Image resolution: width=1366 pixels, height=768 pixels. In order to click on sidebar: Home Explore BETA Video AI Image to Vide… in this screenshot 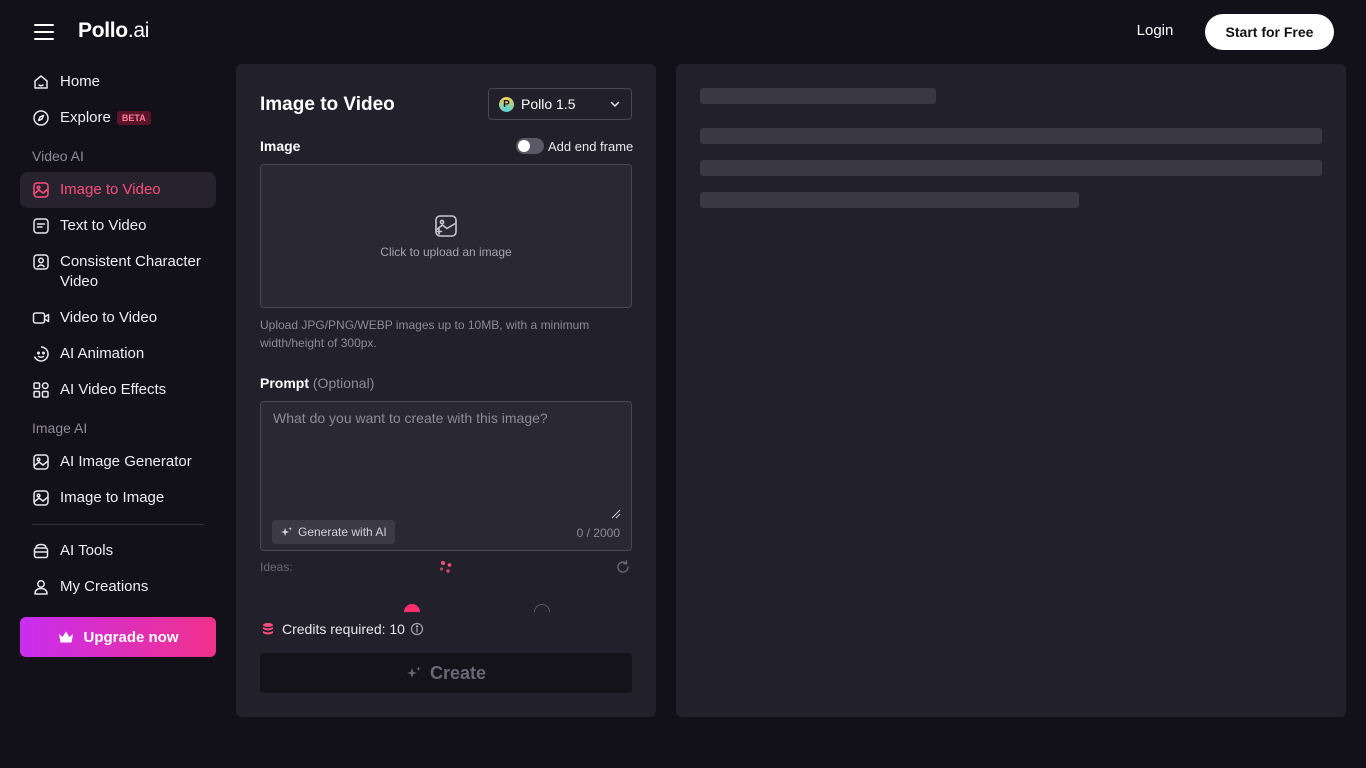, I will do `click(118, 334)`.